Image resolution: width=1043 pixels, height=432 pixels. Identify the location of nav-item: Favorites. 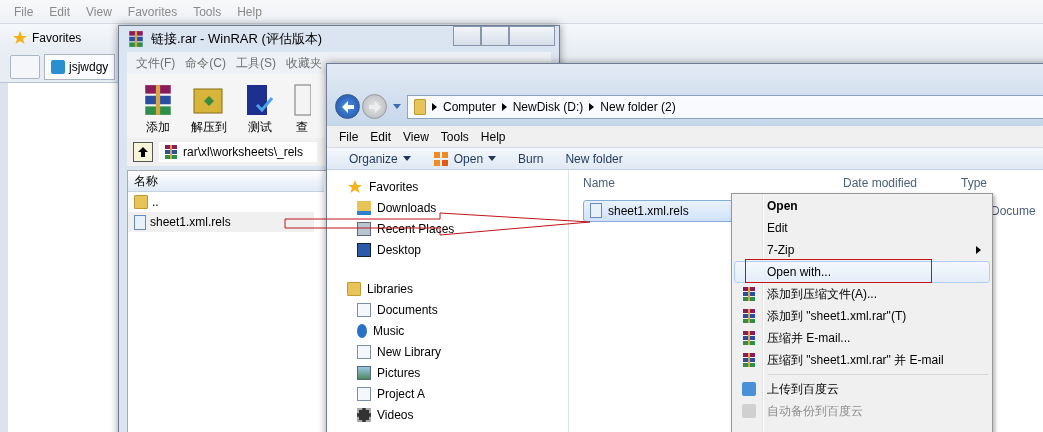
(457, 187).